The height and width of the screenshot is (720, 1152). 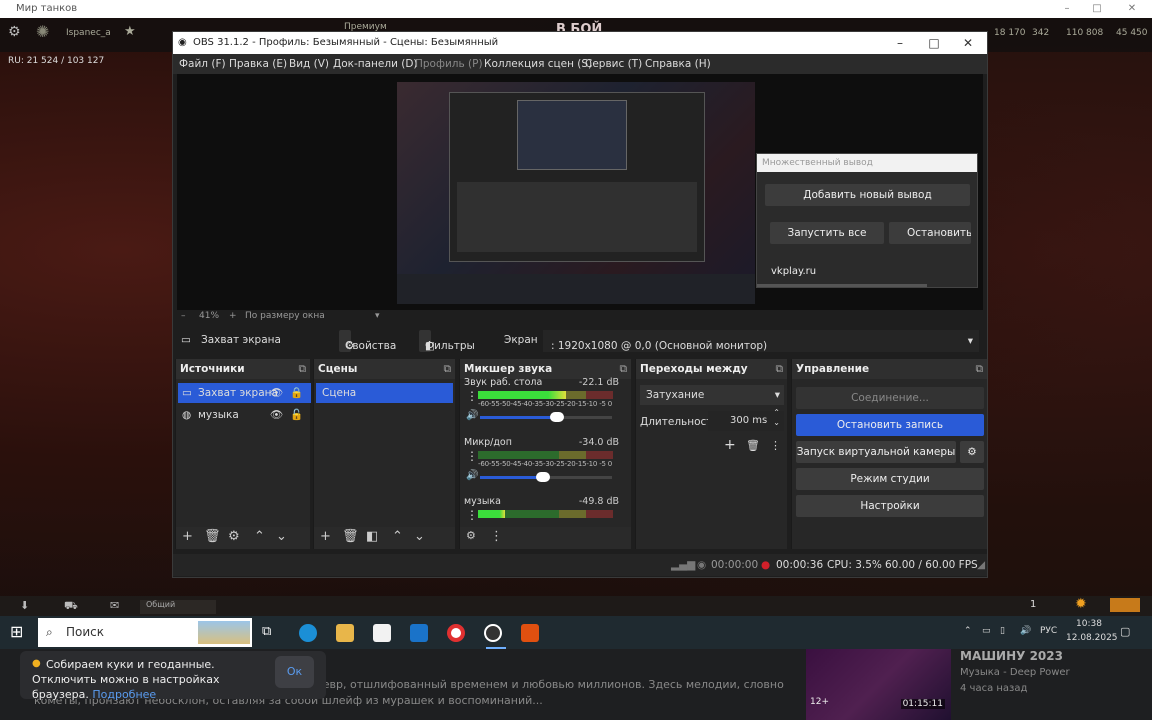 What do you see at coordinates (296, 415) in the screenshot?
I see `unlock-icon: 🔓` at bounding box center [296, 415].